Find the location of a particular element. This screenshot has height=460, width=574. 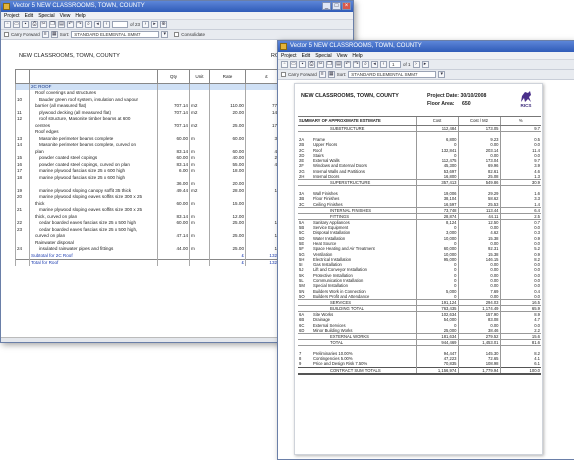

page-count-text: of 1 is located at coordinates (407, 64).